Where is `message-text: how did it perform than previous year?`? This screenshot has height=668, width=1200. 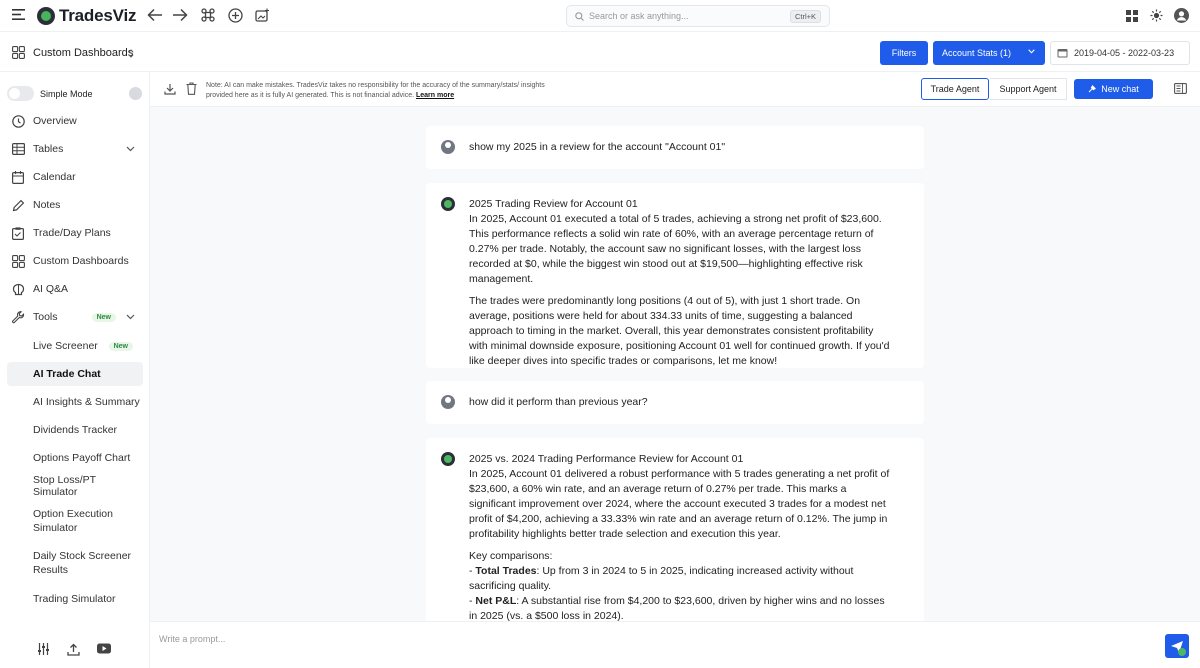 message-text: how did it perform than previous year? is located at coordinates (558, 402).